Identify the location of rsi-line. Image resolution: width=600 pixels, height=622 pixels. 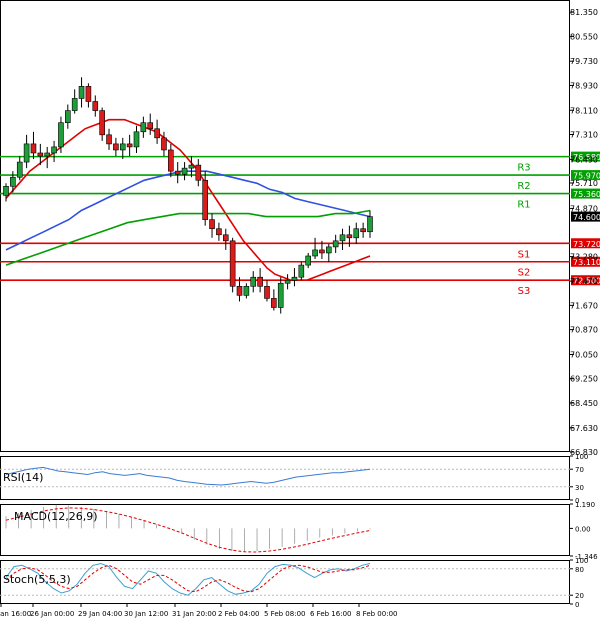
(188, 476).